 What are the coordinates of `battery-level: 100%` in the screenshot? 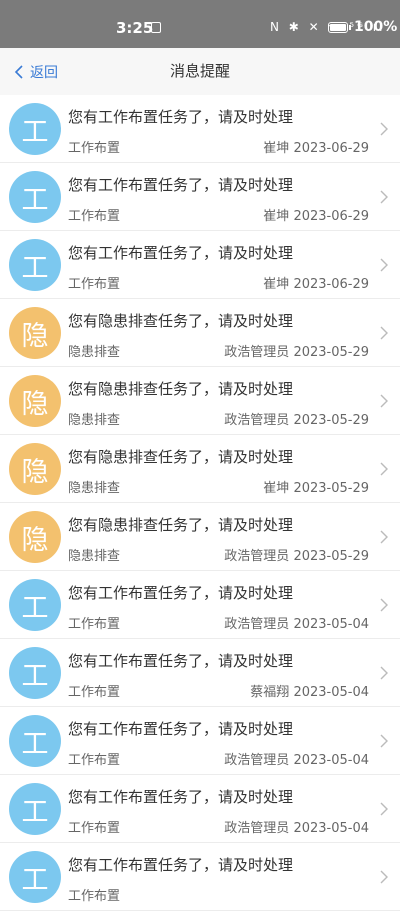 It's located at (376, 27).